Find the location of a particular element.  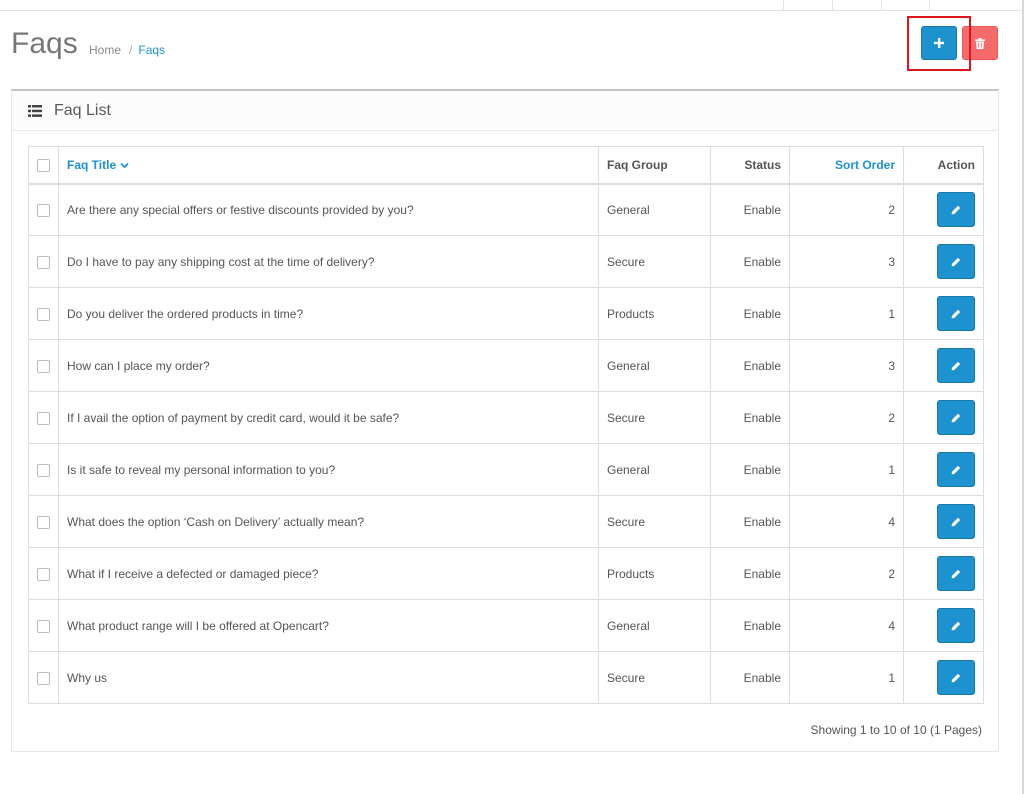

table-row: Why us Secure Enable 1 is located at coordinates (506, 677).